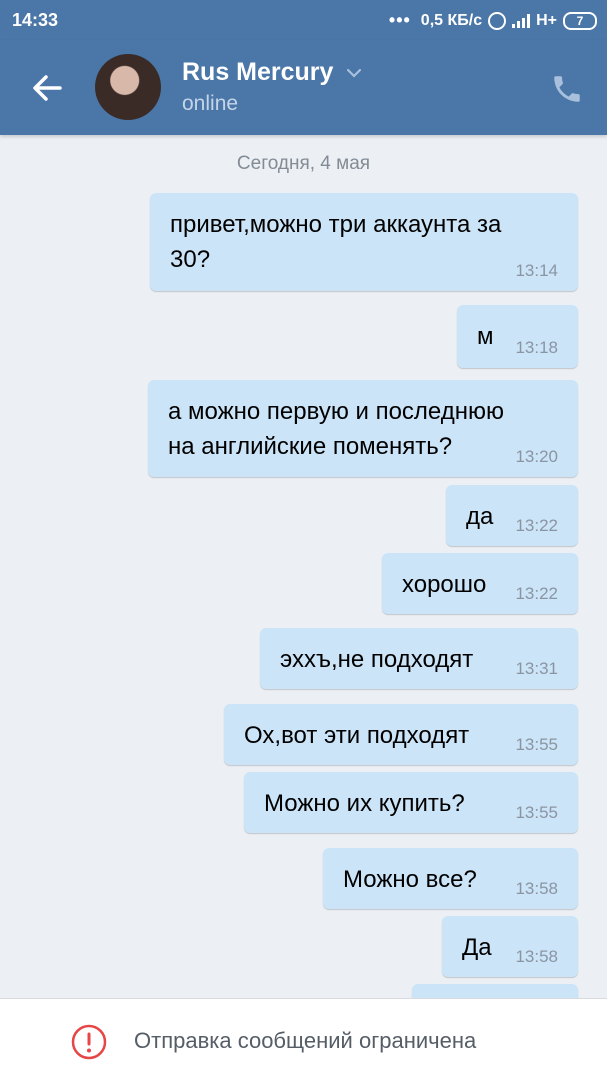  I want to click on message-text: м, so click(485, 336).